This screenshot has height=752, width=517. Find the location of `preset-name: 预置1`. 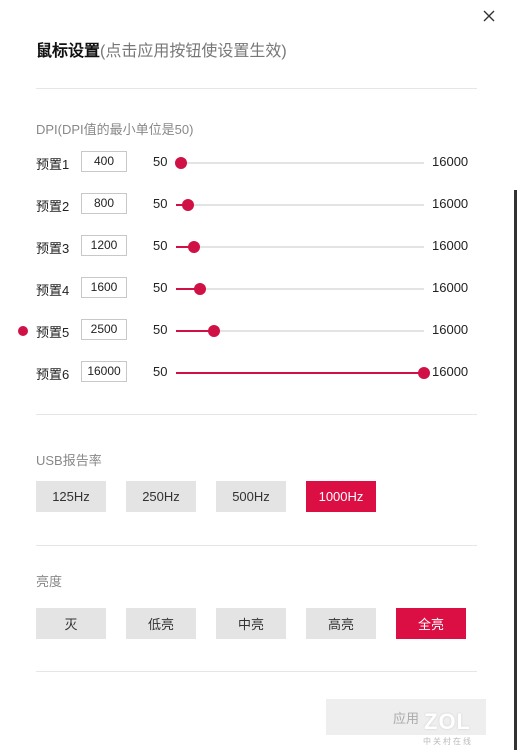

preset-name: 预置1 is located at coordinates (53, 164).